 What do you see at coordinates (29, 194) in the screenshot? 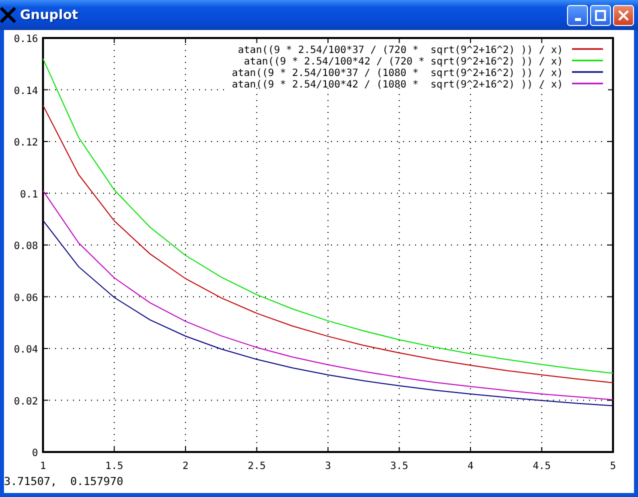
I see `y-tick-label: 0.1` at bounding box center [29, 194].